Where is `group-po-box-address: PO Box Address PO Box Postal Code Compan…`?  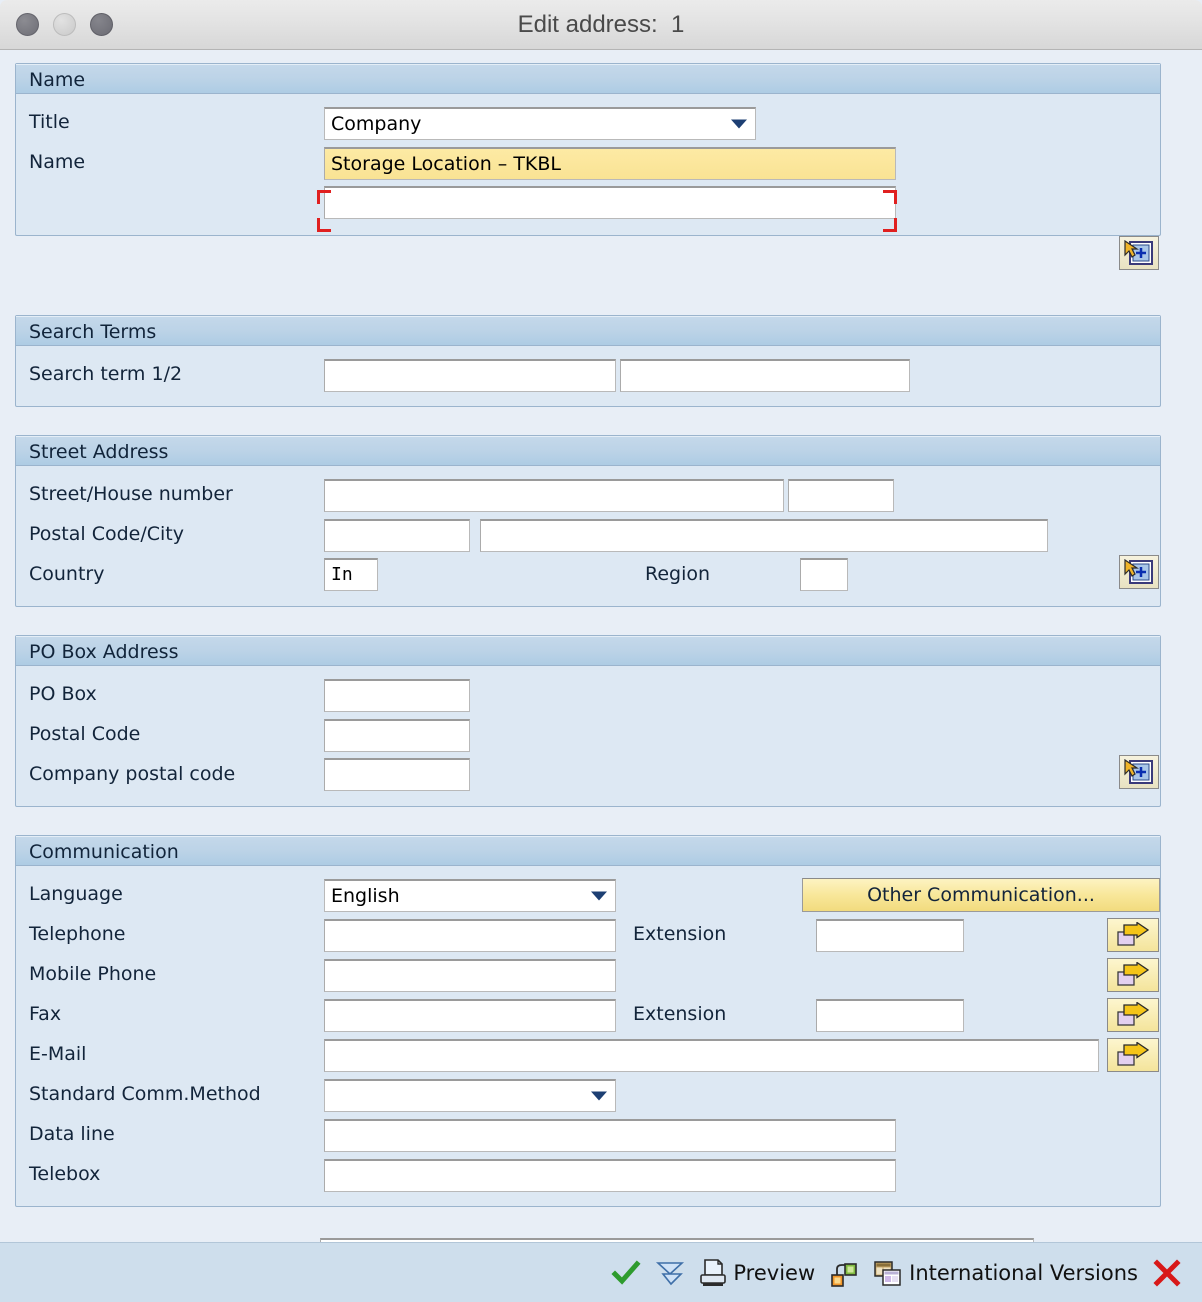 group-po-box-address: PO Box Address PO Box Postal Code Compan… is located at coordinates (588, 721).